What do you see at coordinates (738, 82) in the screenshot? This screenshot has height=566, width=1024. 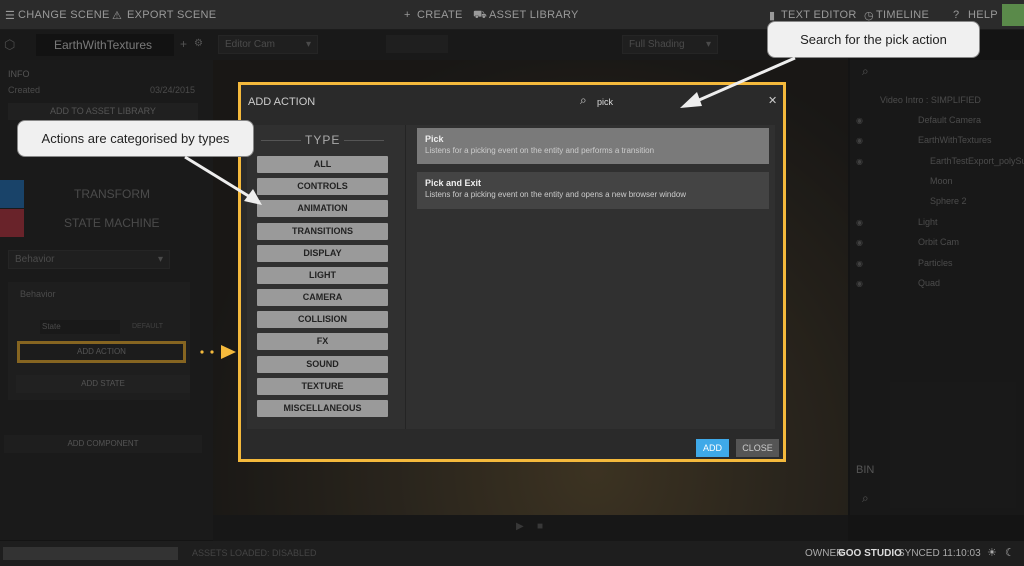 I see `search-arrow` at bounding box center [738, 82].